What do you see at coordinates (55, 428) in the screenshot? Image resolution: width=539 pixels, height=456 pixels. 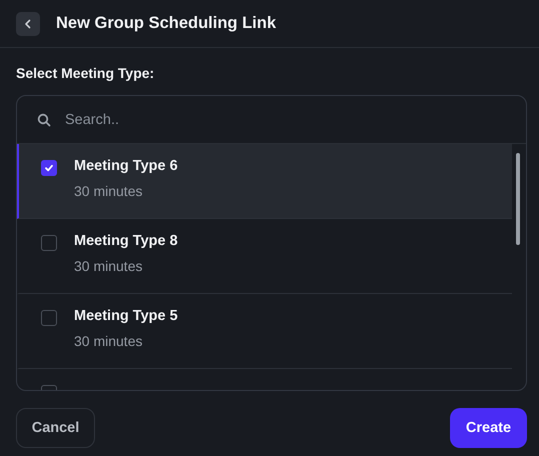 I see `cancel-button: Cancel` at bounding box center [55, 428].